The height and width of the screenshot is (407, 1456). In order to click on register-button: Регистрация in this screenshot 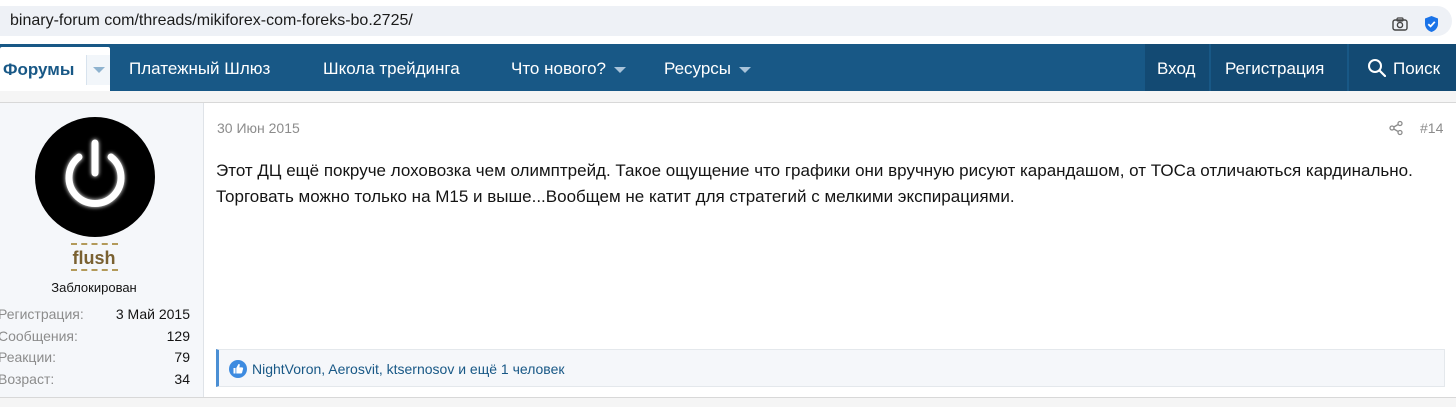, I will do `click(1279, 67)`.